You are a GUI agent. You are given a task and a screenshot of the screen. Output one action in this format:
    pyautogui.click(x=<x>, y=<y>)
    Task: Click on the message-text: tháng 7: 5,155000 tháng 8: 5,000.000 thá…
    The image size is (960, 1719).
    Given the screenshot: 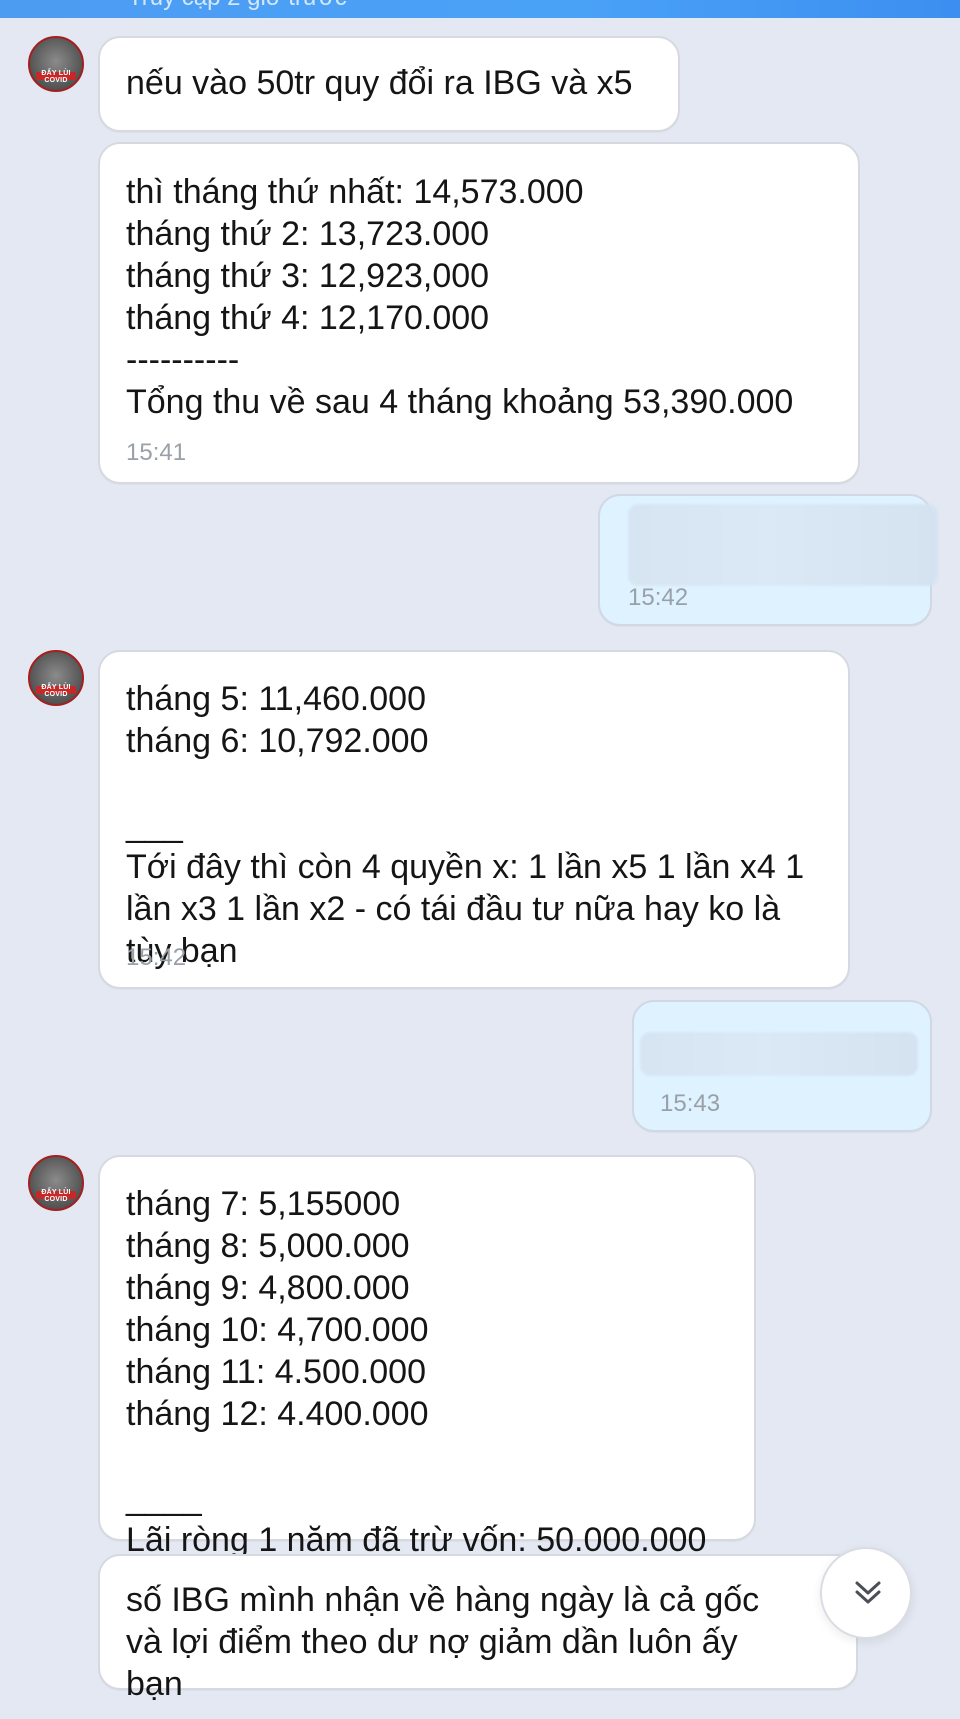 What is the action you would take?
    pyautogui.click(x=416, y=1372)
    